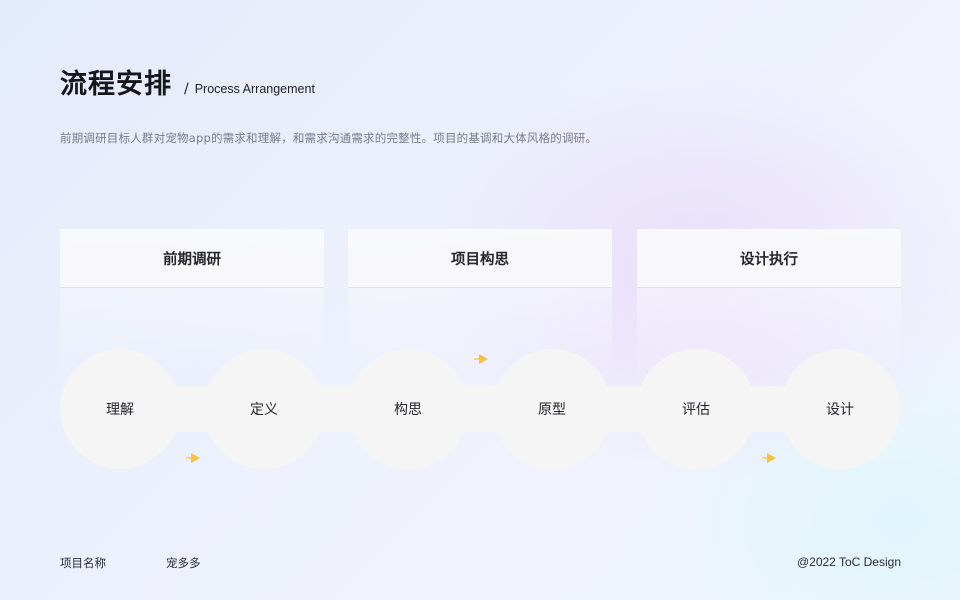  Describe the element at coordinates (840, 410) in the screenshot. I see `step-design: 设计` at that location.